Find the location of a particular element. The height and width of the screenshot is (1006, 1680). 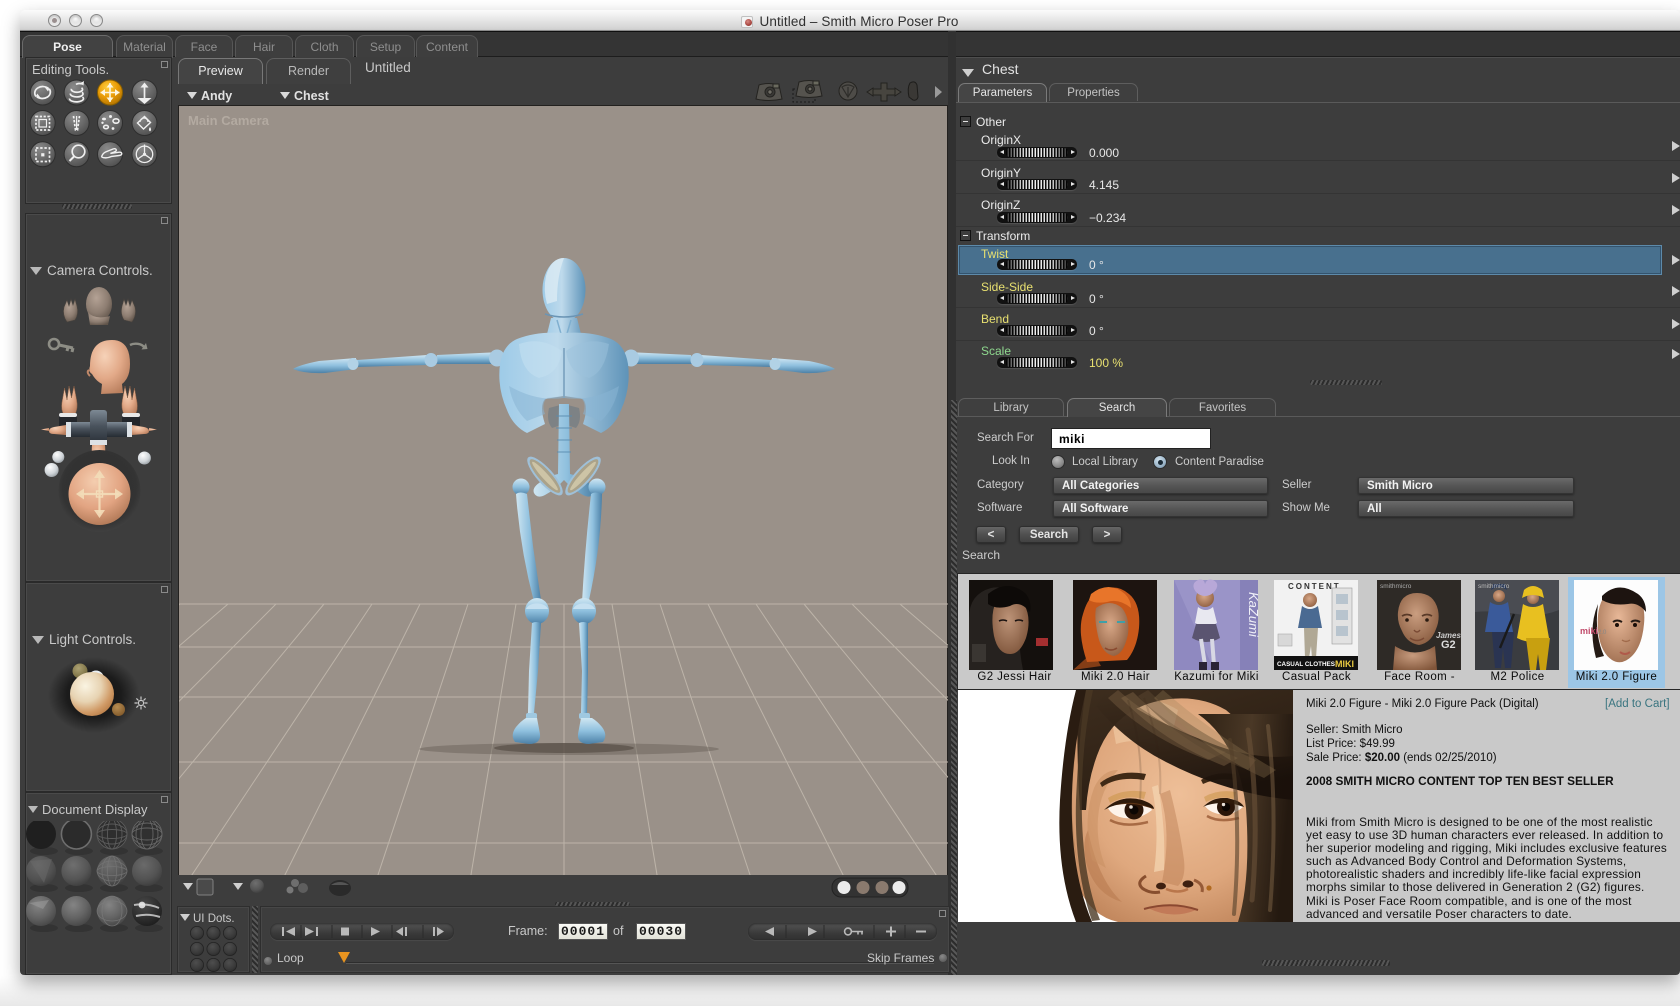

svg-text: 2.0 is located at coordinates (1602, 633).